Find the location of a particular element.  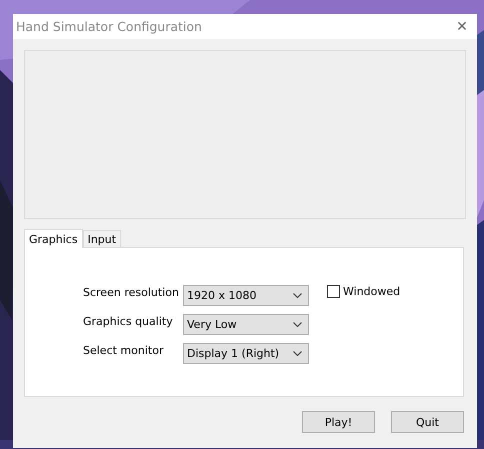

checkbox-label: Windowed is located at coordinates (371, 291).